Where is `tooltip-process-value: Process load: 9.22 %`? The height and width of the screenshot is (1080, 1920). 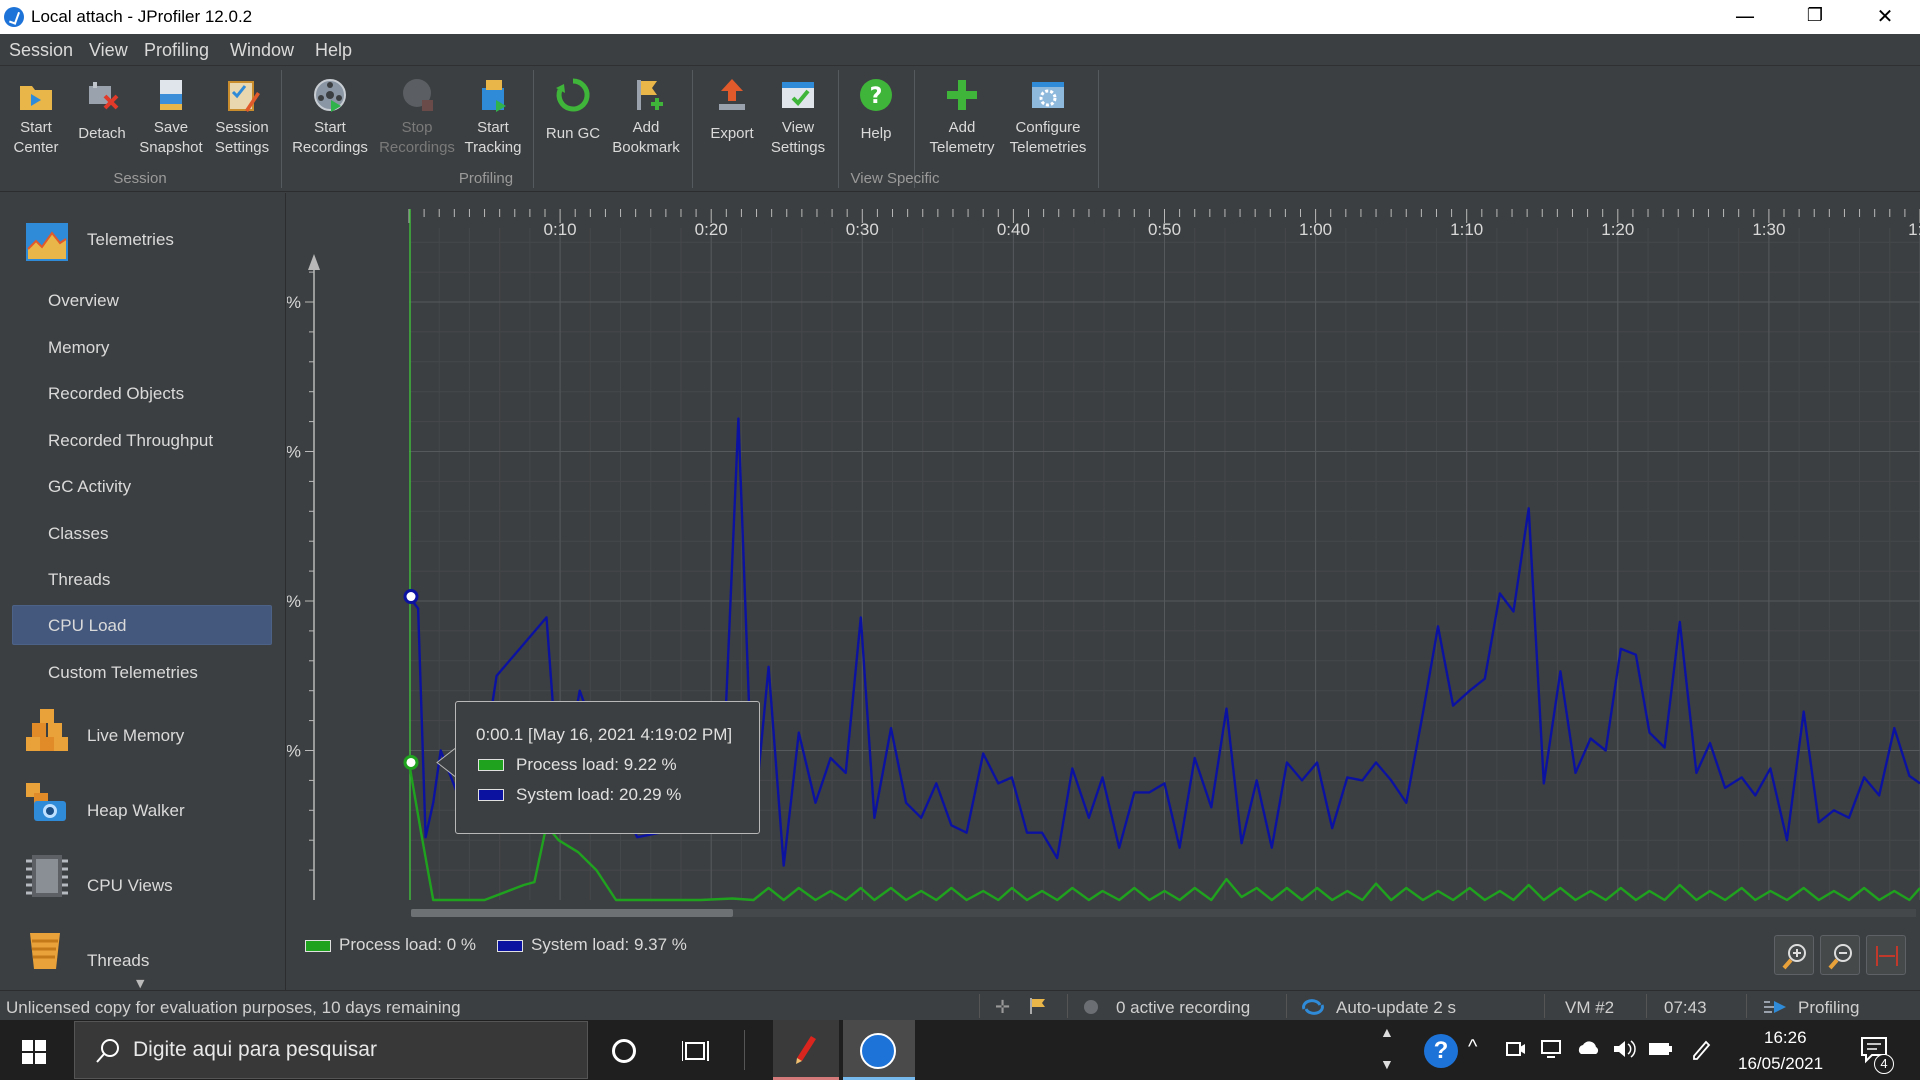
tooltip-process-value: Process load: 9.22 % is located at coordinates (596, 764).